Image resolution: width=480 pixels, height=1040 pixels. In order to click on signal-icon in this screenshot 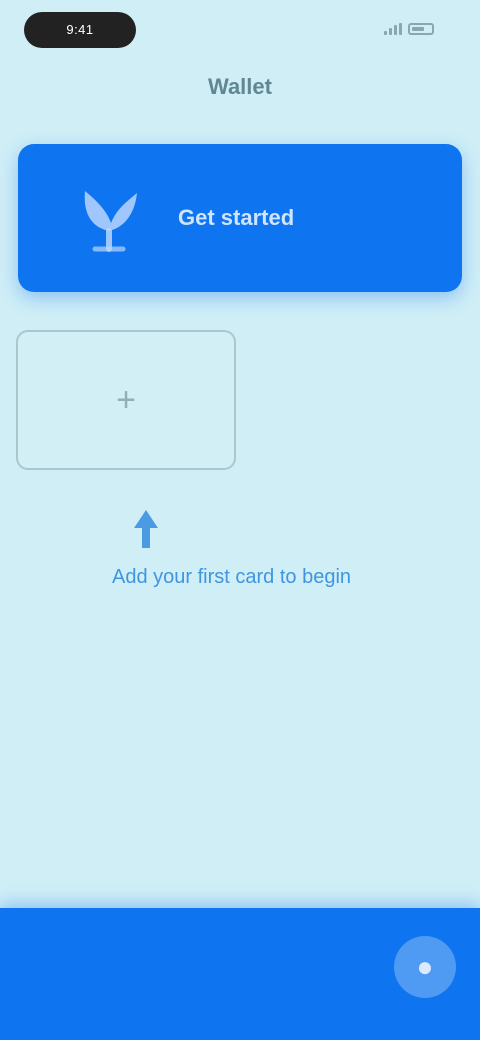, I will do `click(393, 29)`.